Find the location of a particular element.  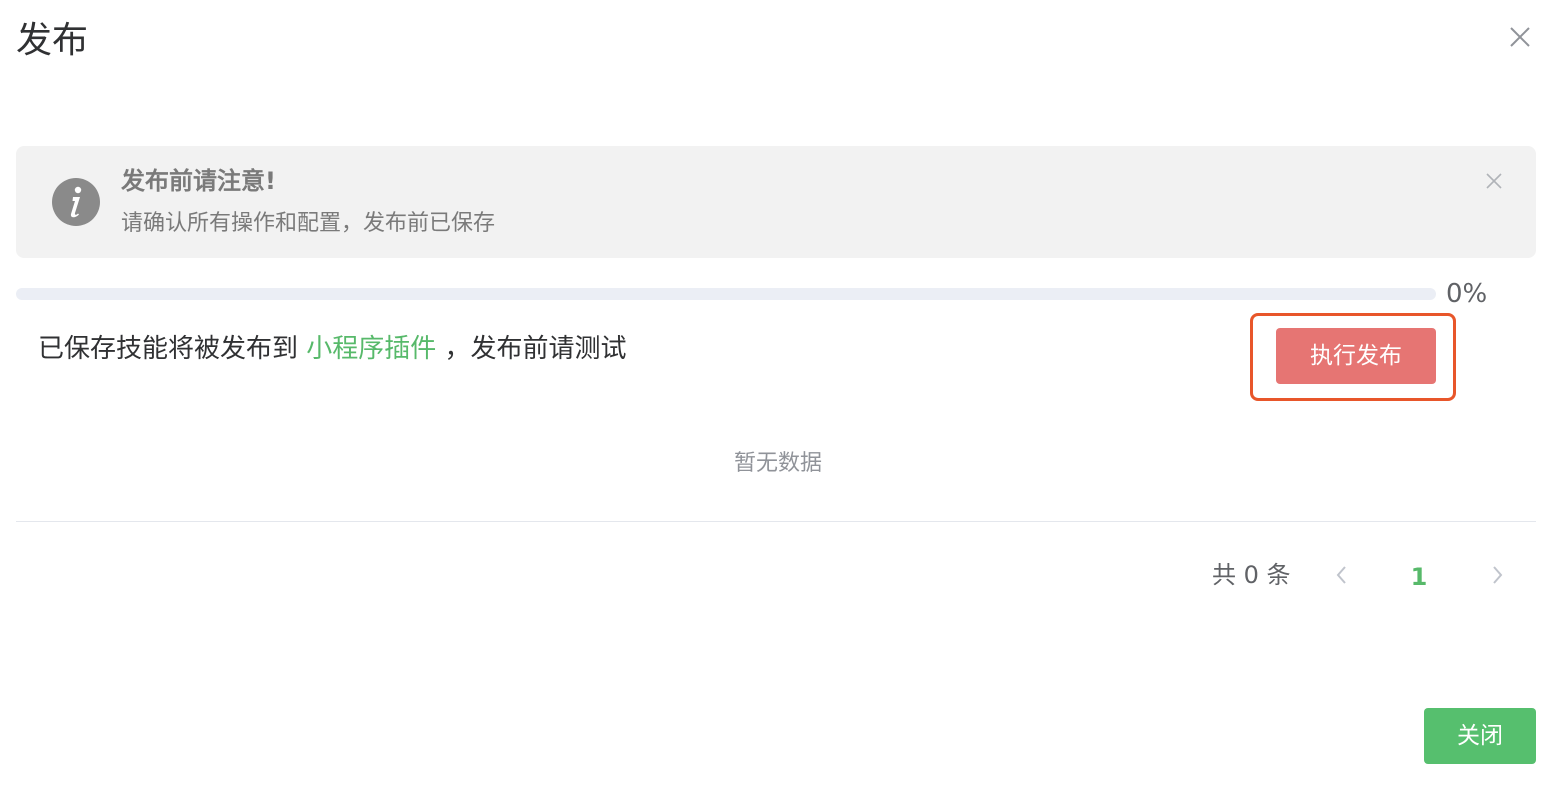

info-icon is located at coordinates (76, 202).